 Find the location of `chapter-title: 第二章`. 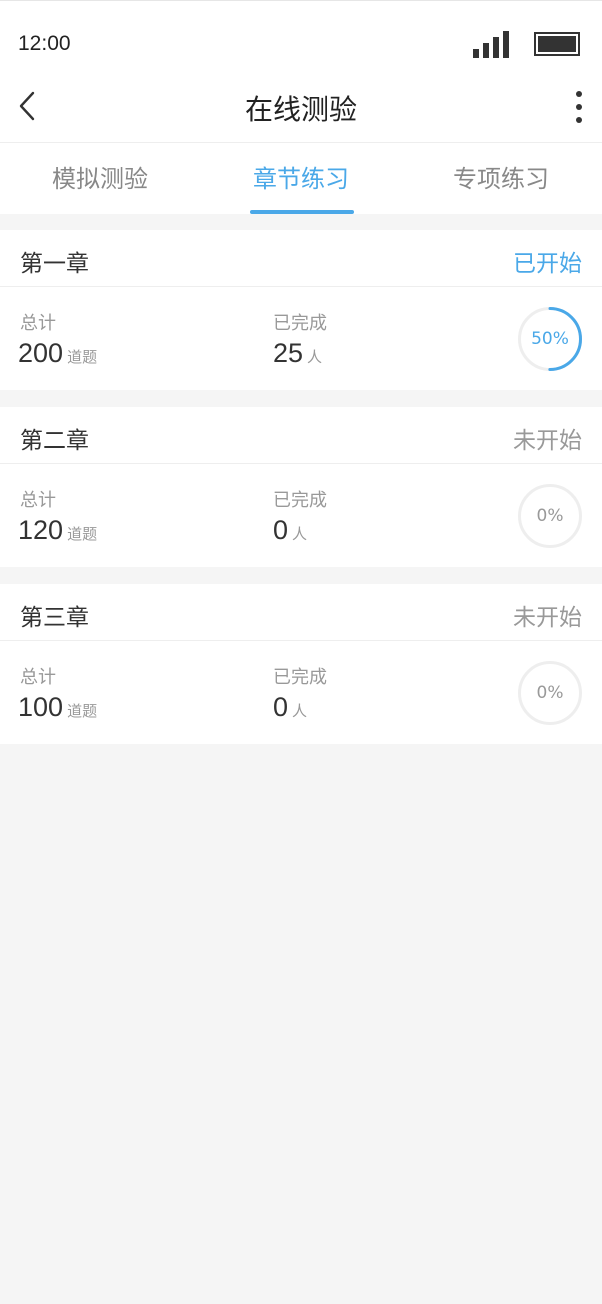

chapter-title: 第二章 is located at coordinates (54, 441).